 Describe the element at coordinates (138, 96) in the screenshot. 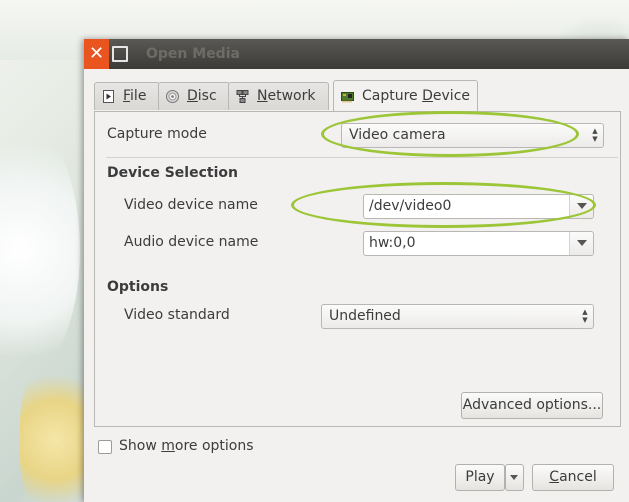

I see `tab-file-label: ile` at that location.